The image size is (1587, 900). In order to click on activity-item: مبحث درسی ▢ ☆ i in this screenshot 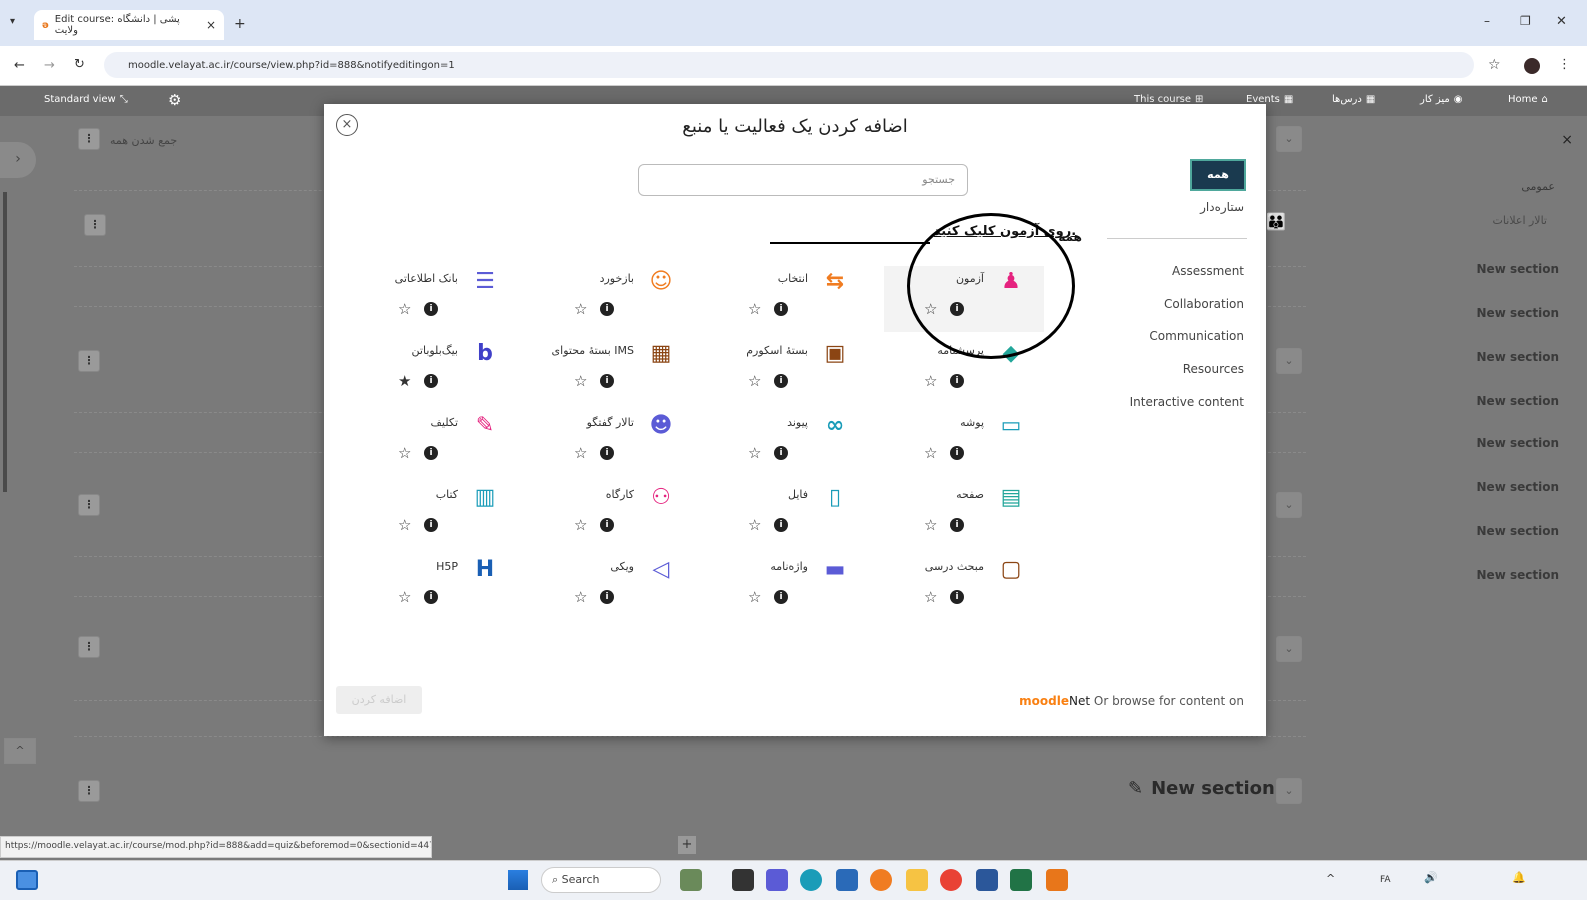, I will do `click(964, 587)`.